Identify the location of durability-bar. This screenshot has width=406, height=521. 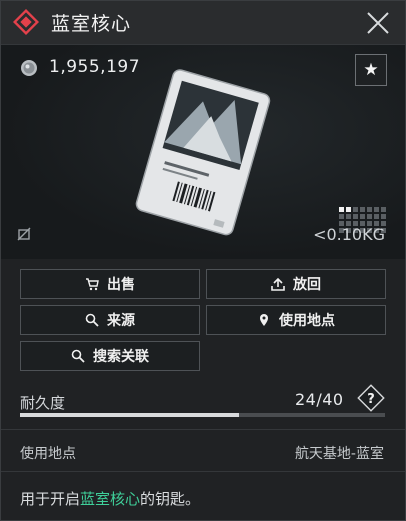
(202, 415).